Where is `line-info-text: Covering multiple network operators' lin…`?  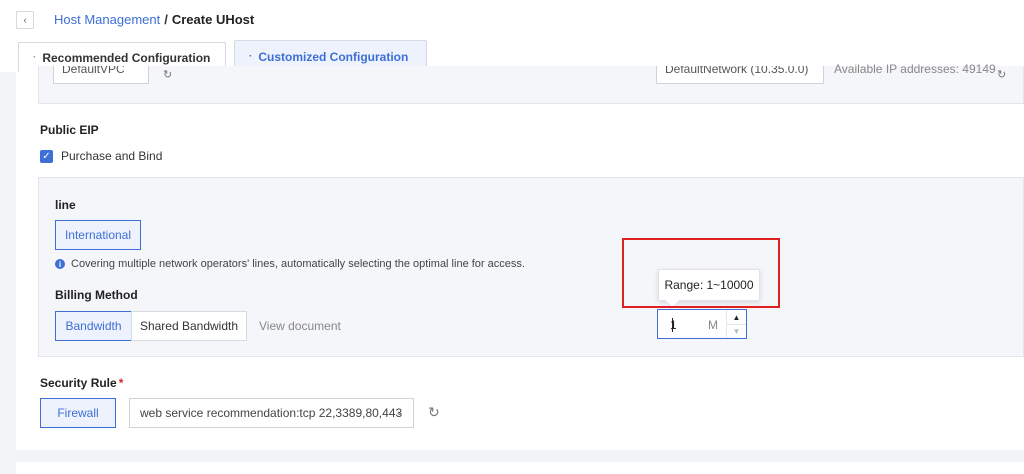
line-info-text: Covering multiple network operators' lin… is located at coordinates (298, 264).